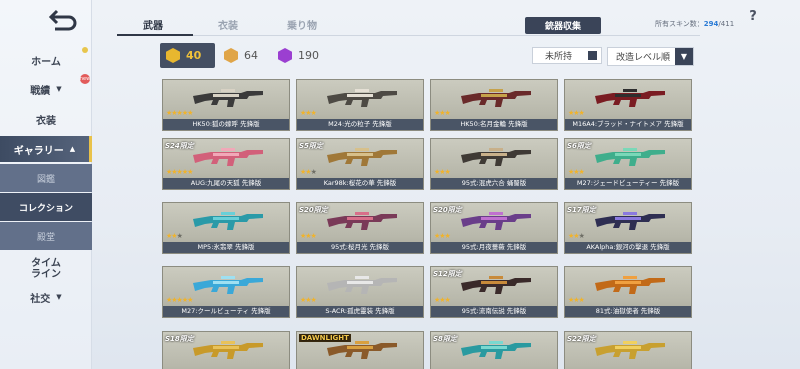 Image resolution: width=800 pixels, height=369 pixels. What do you see at coordinates (628, 164) in the screenshot?
I see `weapon-skin-card: S6限定 ★★★ M27:ジェードビューティー 先鋒版` at bounding box center [628, 164].